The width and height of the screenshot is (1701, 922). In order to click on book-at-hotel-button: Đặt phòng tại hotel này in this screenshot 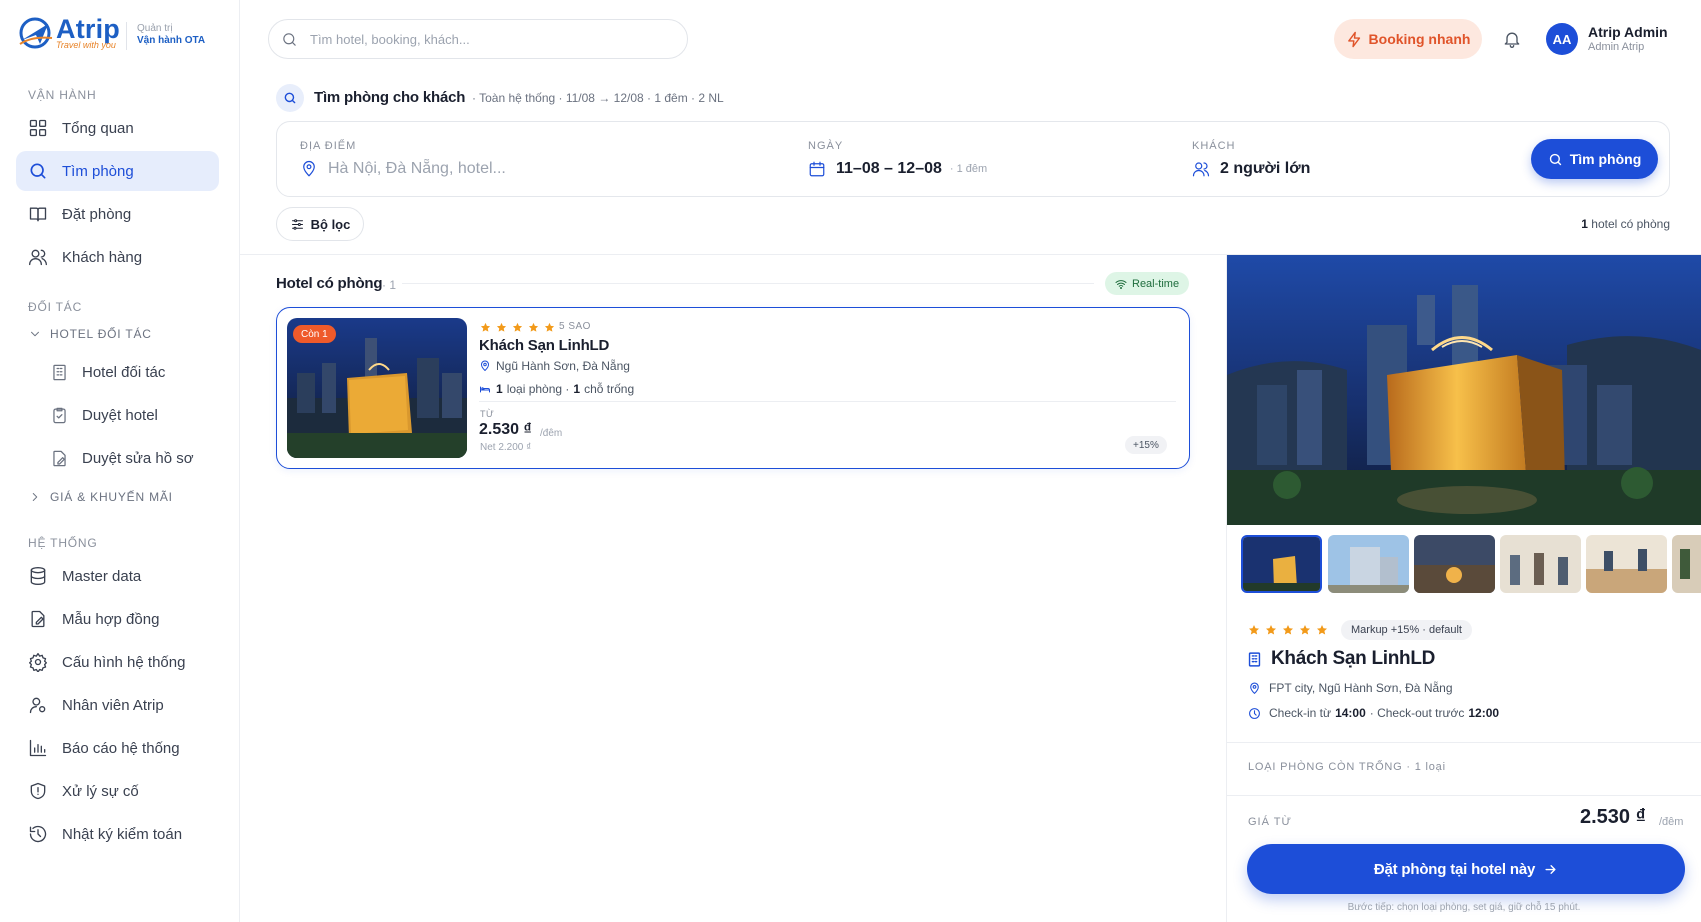, I will do `click(1466, 869)`.